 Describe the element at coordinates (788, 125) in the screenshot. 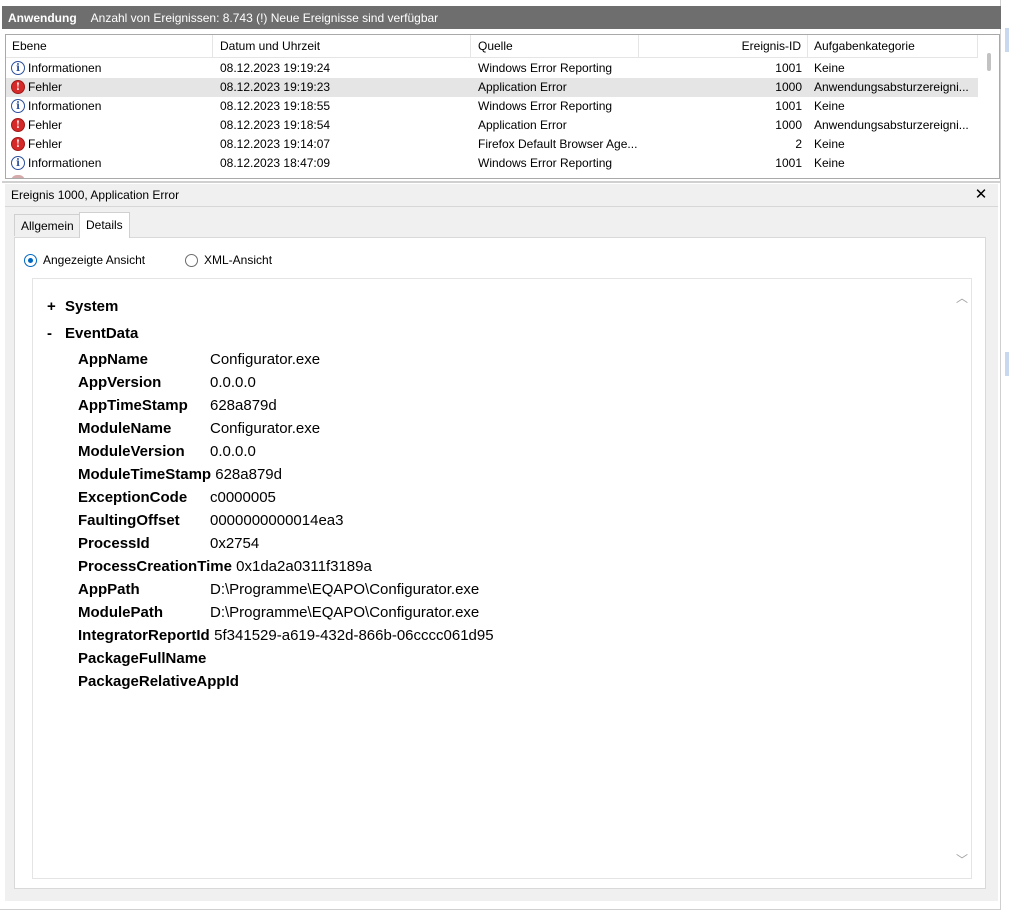

I see `event-id: 1000` at that location.